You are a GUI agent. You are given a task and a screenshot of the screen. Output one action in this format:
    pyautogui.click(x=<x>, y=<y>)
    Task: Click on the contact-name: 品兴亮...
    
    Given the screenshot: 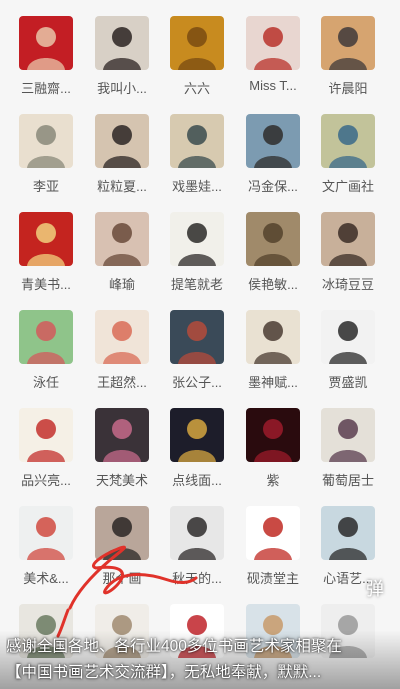 What is the action you would take?
    pyautogui.click(x=46, y=480)
    